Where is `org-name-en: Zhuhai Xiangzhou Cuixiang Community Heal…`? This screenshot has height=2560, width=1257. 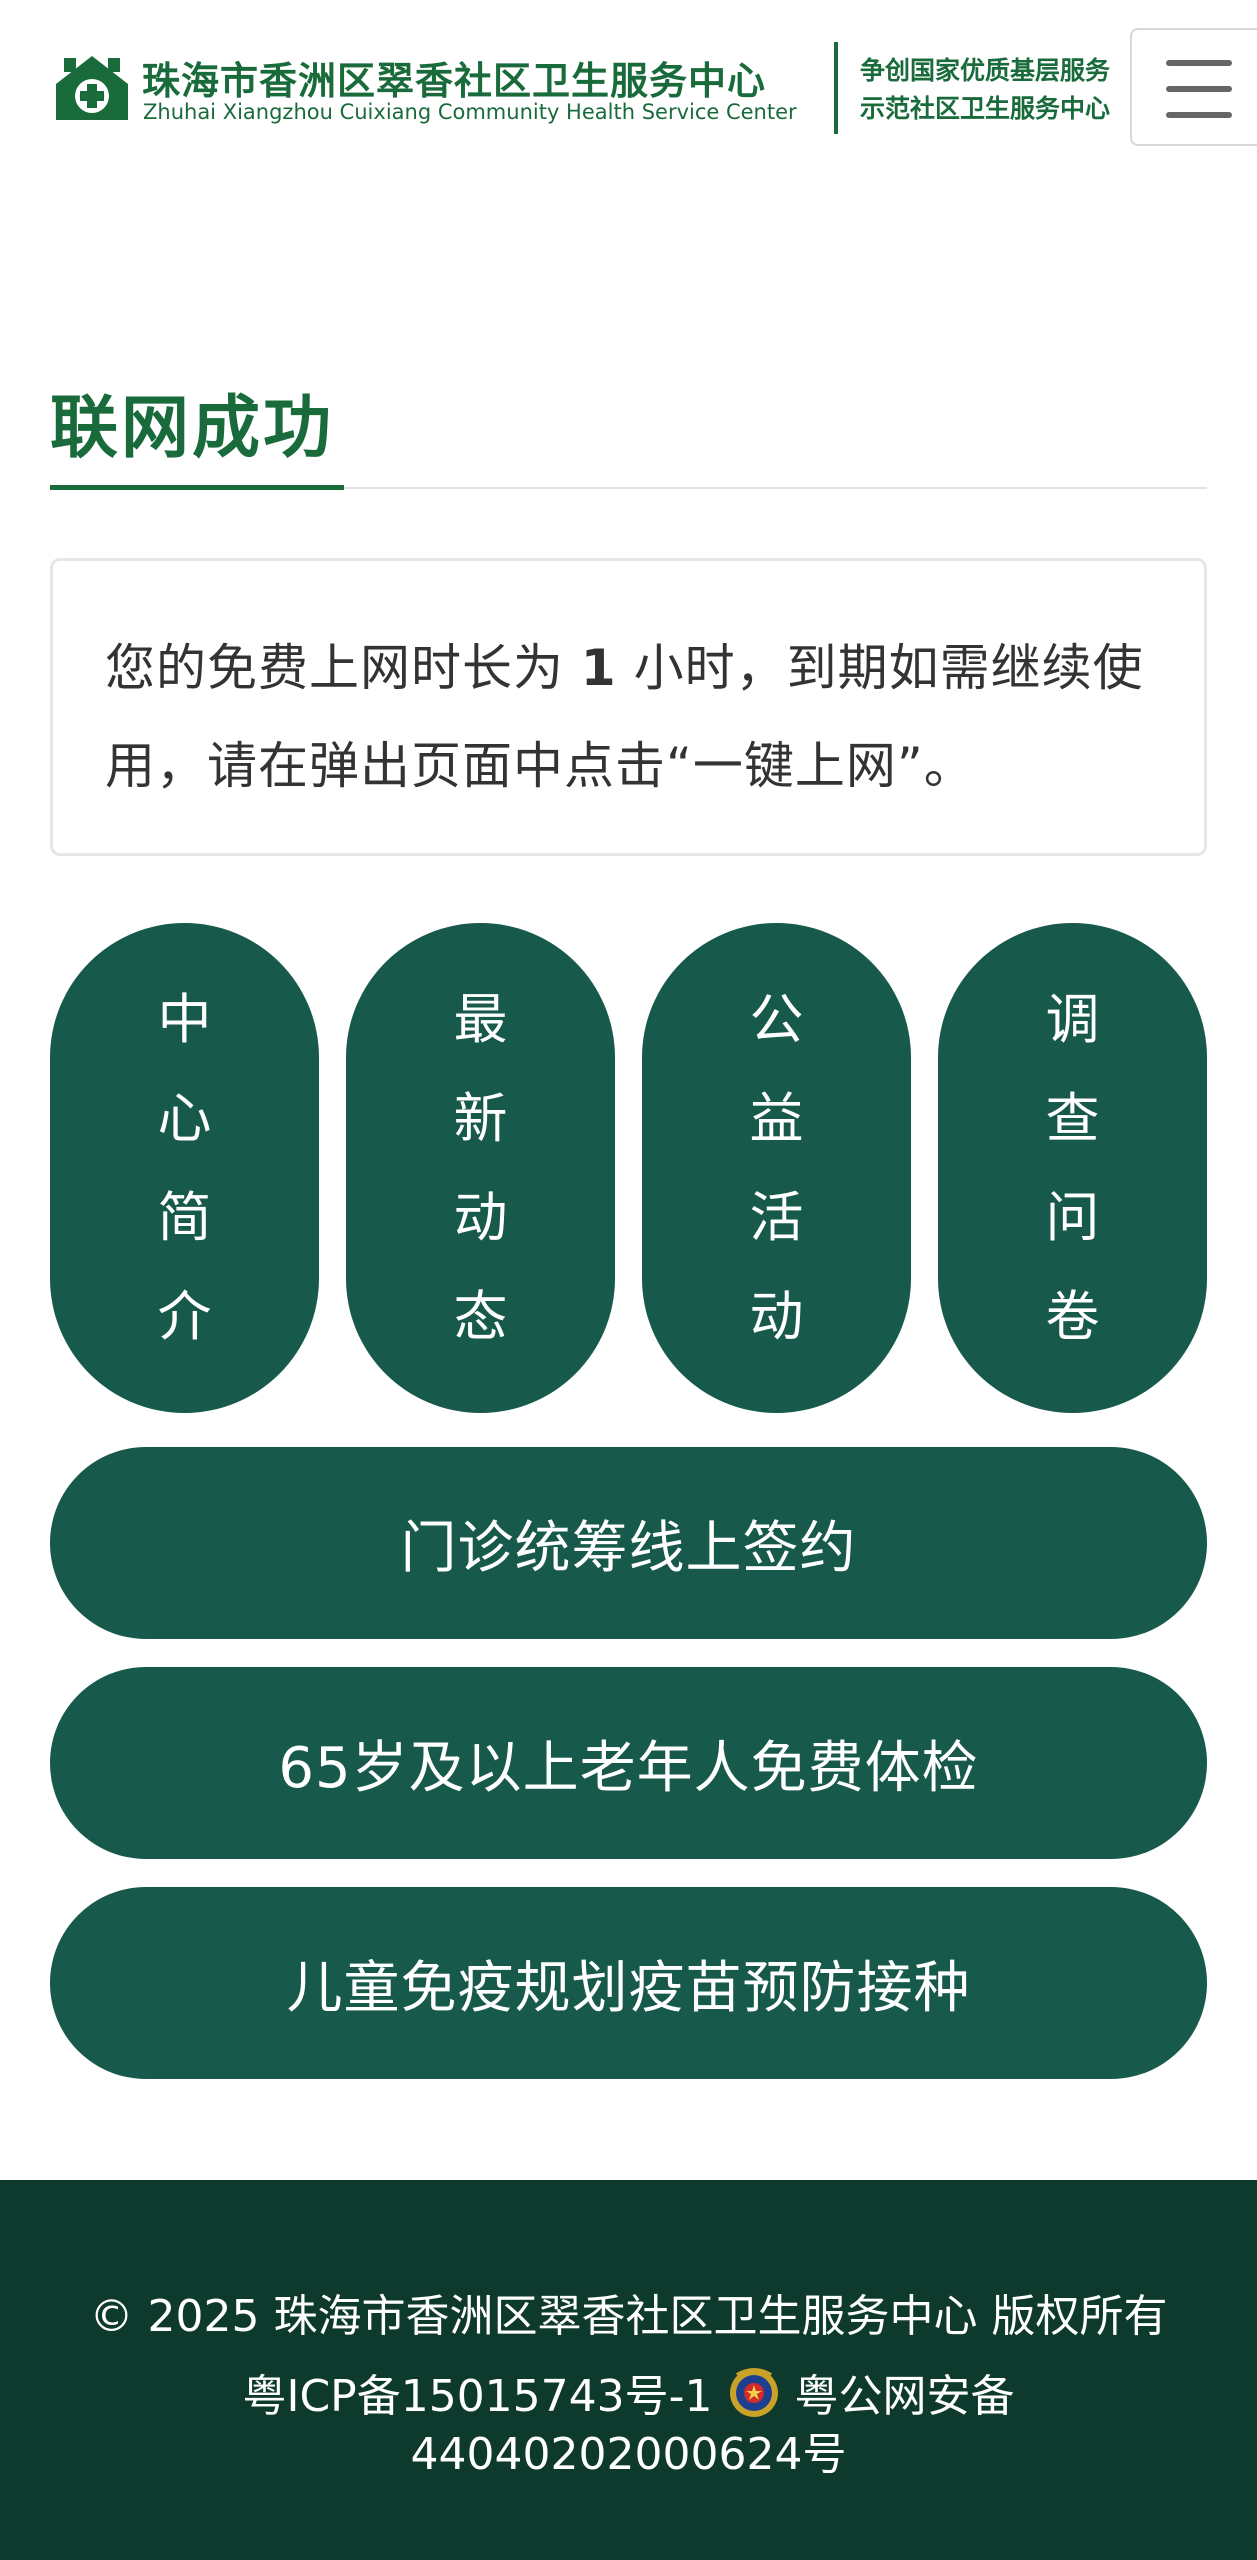
org-name-en: Zhuhai Xiangzhou Cuixiang Community Heal… is located at coordinates (470, 112).